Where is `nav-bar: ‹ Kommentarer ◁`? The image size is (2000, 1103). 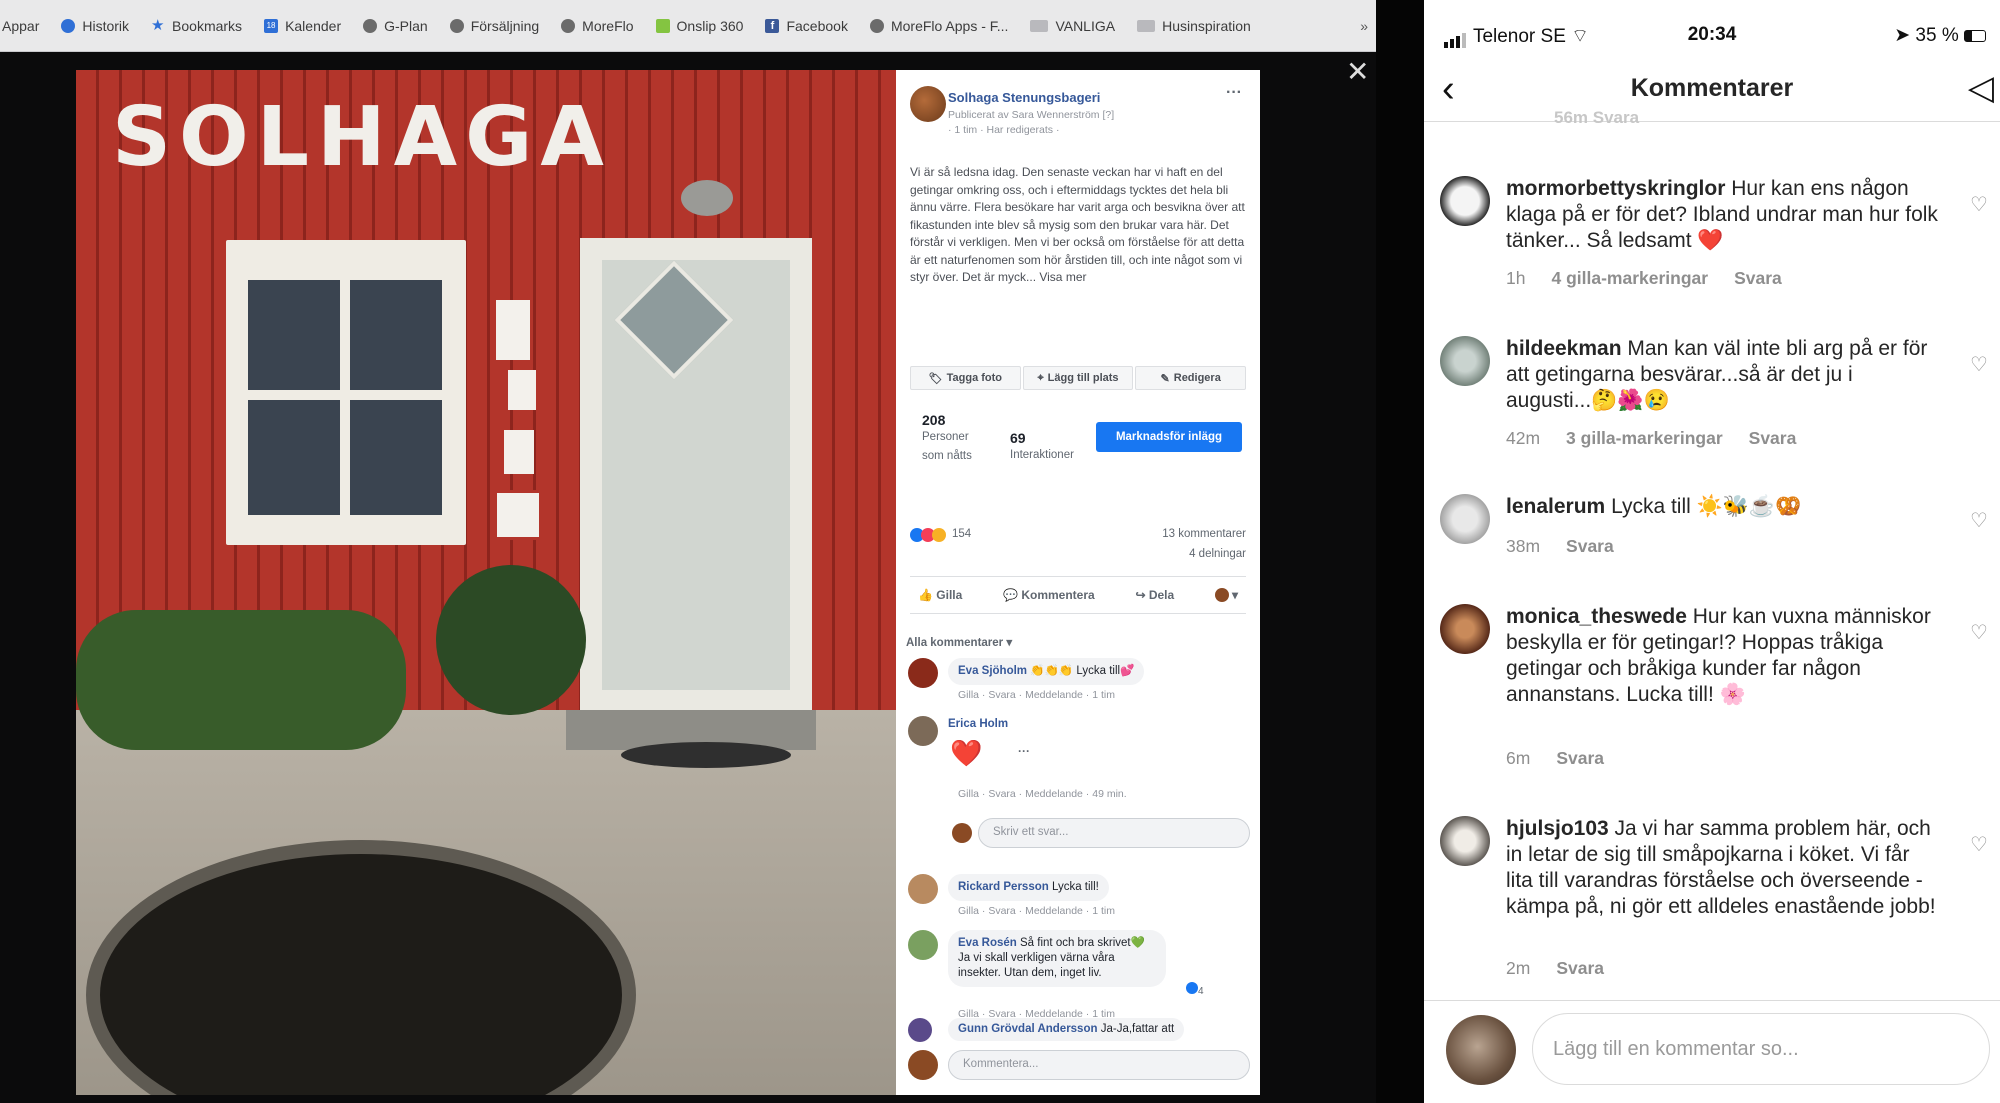
nav-bar: ‹ Kommentarer ◁ is located at coordinates (1712, 91).